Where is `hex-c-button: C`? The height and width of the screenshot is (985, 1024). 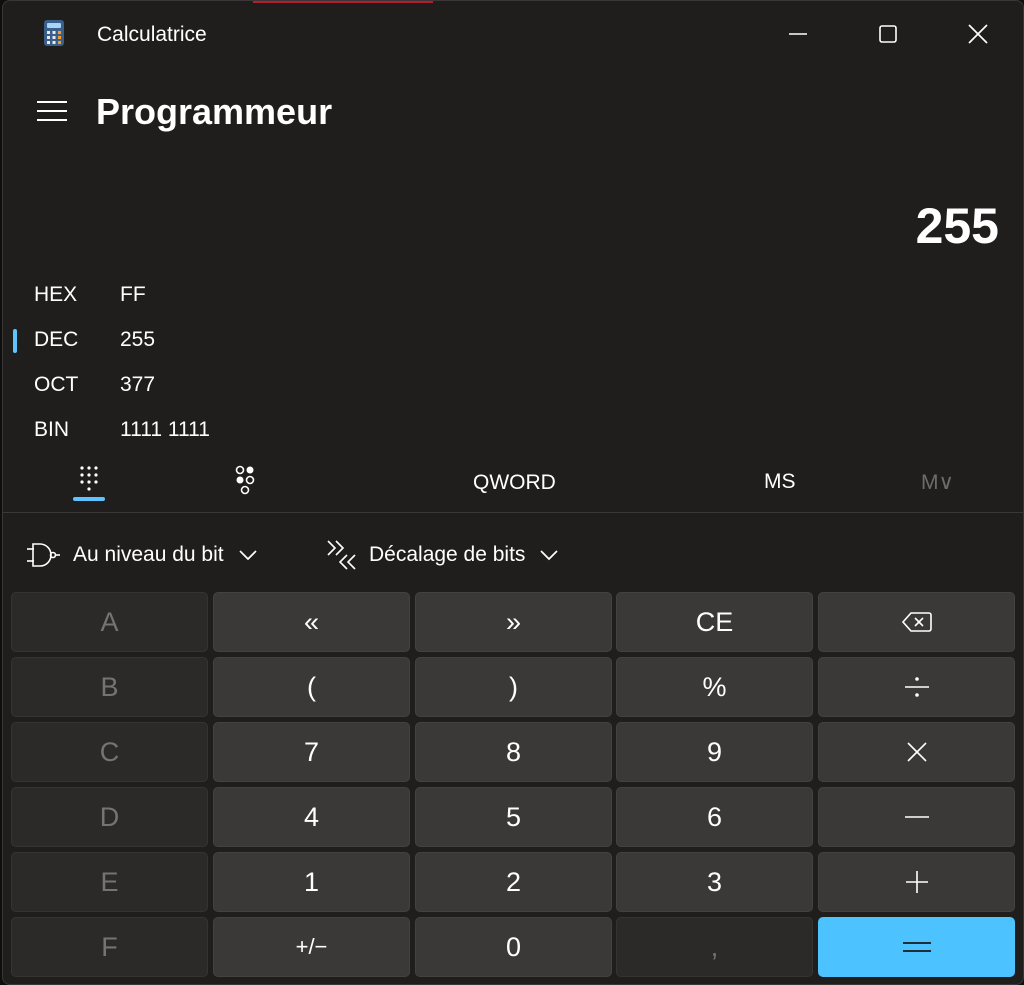 hex-c-button: C is located at coordinates (109, 752).